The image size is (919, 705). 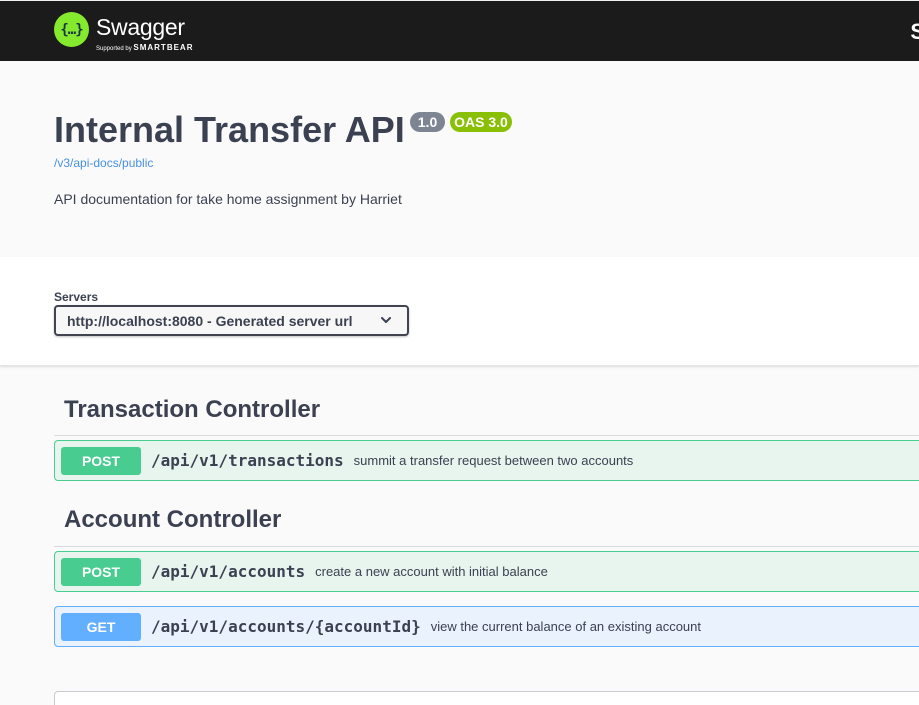 What do you see at coordinates (172, 520) in the screenshot?
I see `section-title-account-controller: Account Controller` at bounding box center [172, 520].